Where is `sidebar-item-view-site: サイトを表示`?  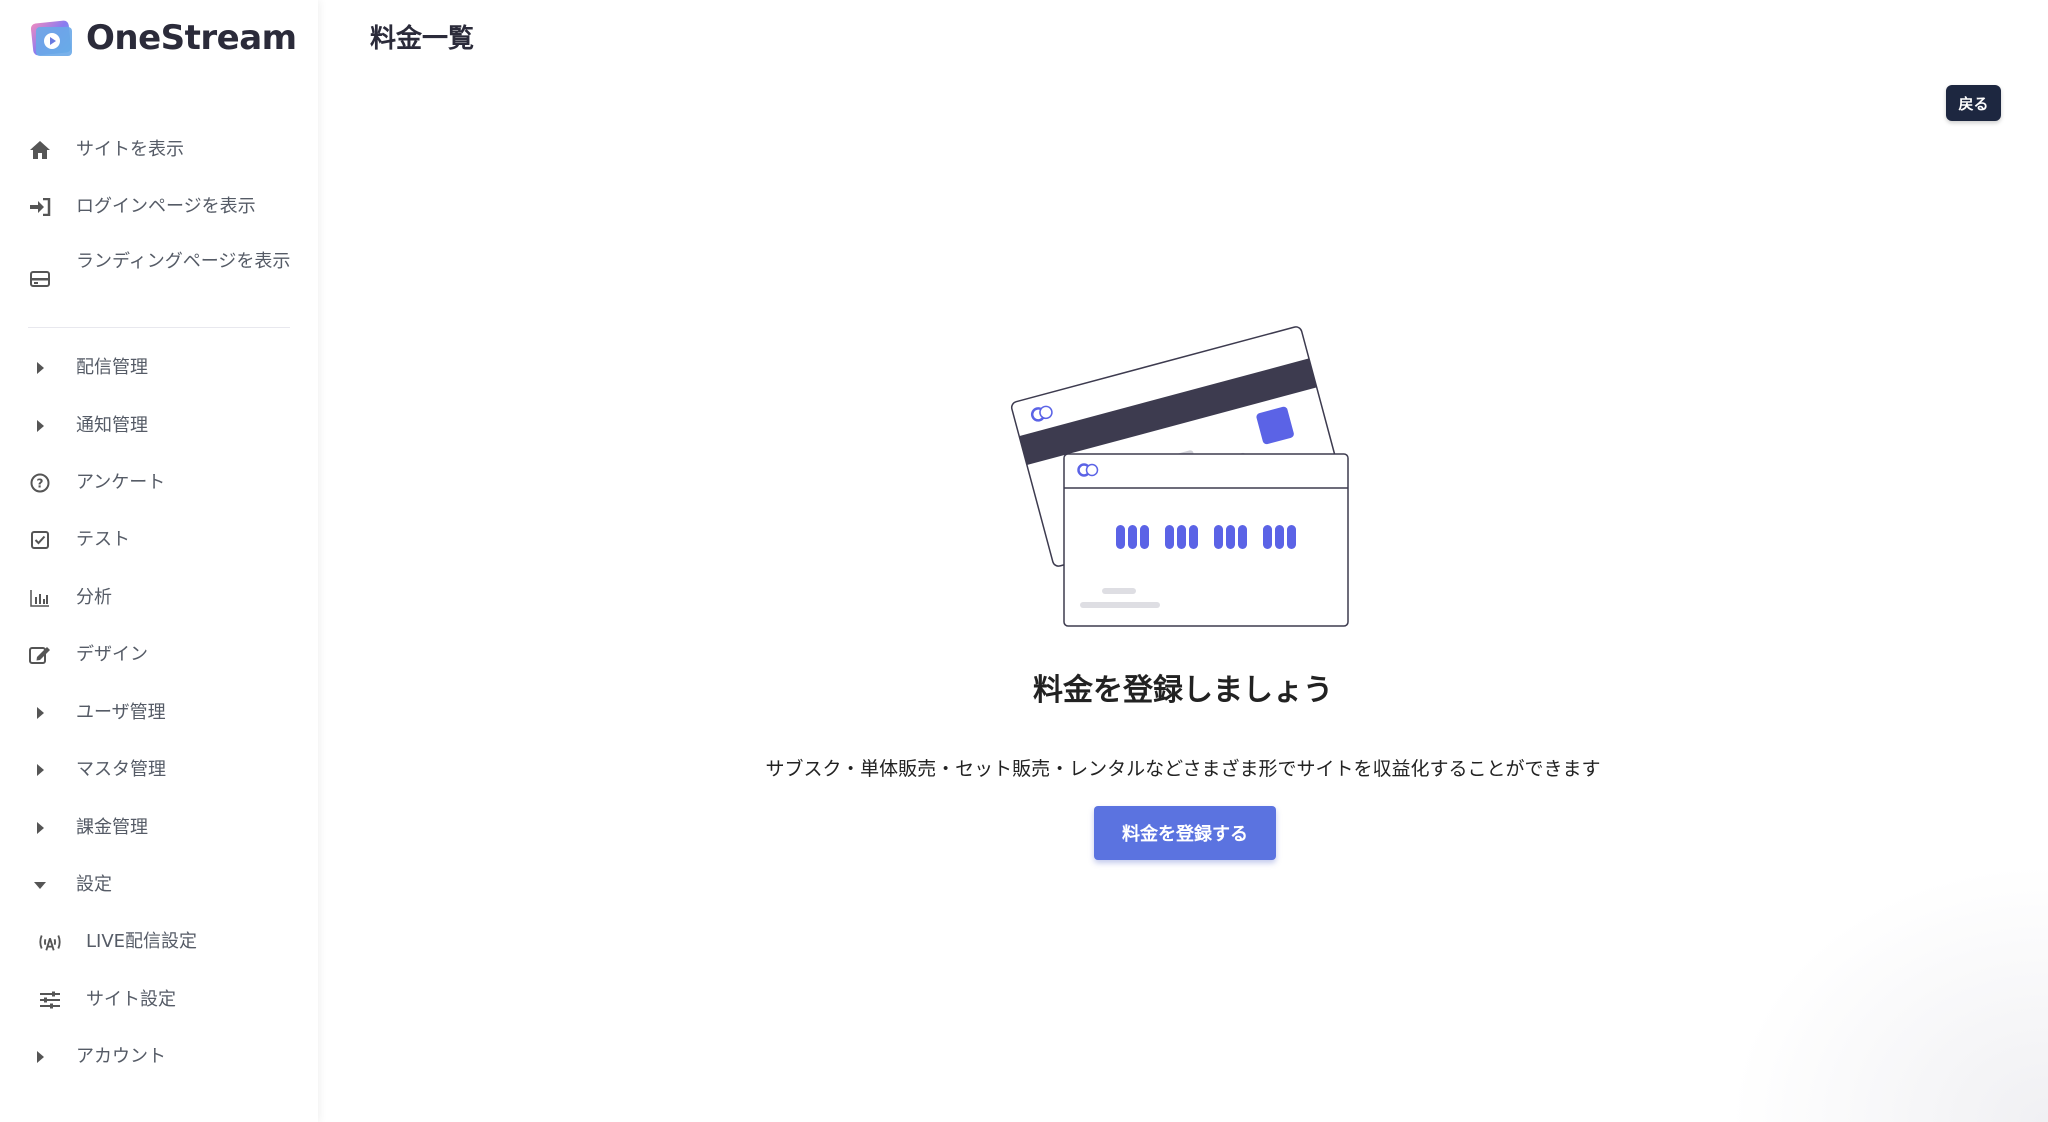
sidebar-item-view-site: サイトを表示 is located at coordinates (159, 150).